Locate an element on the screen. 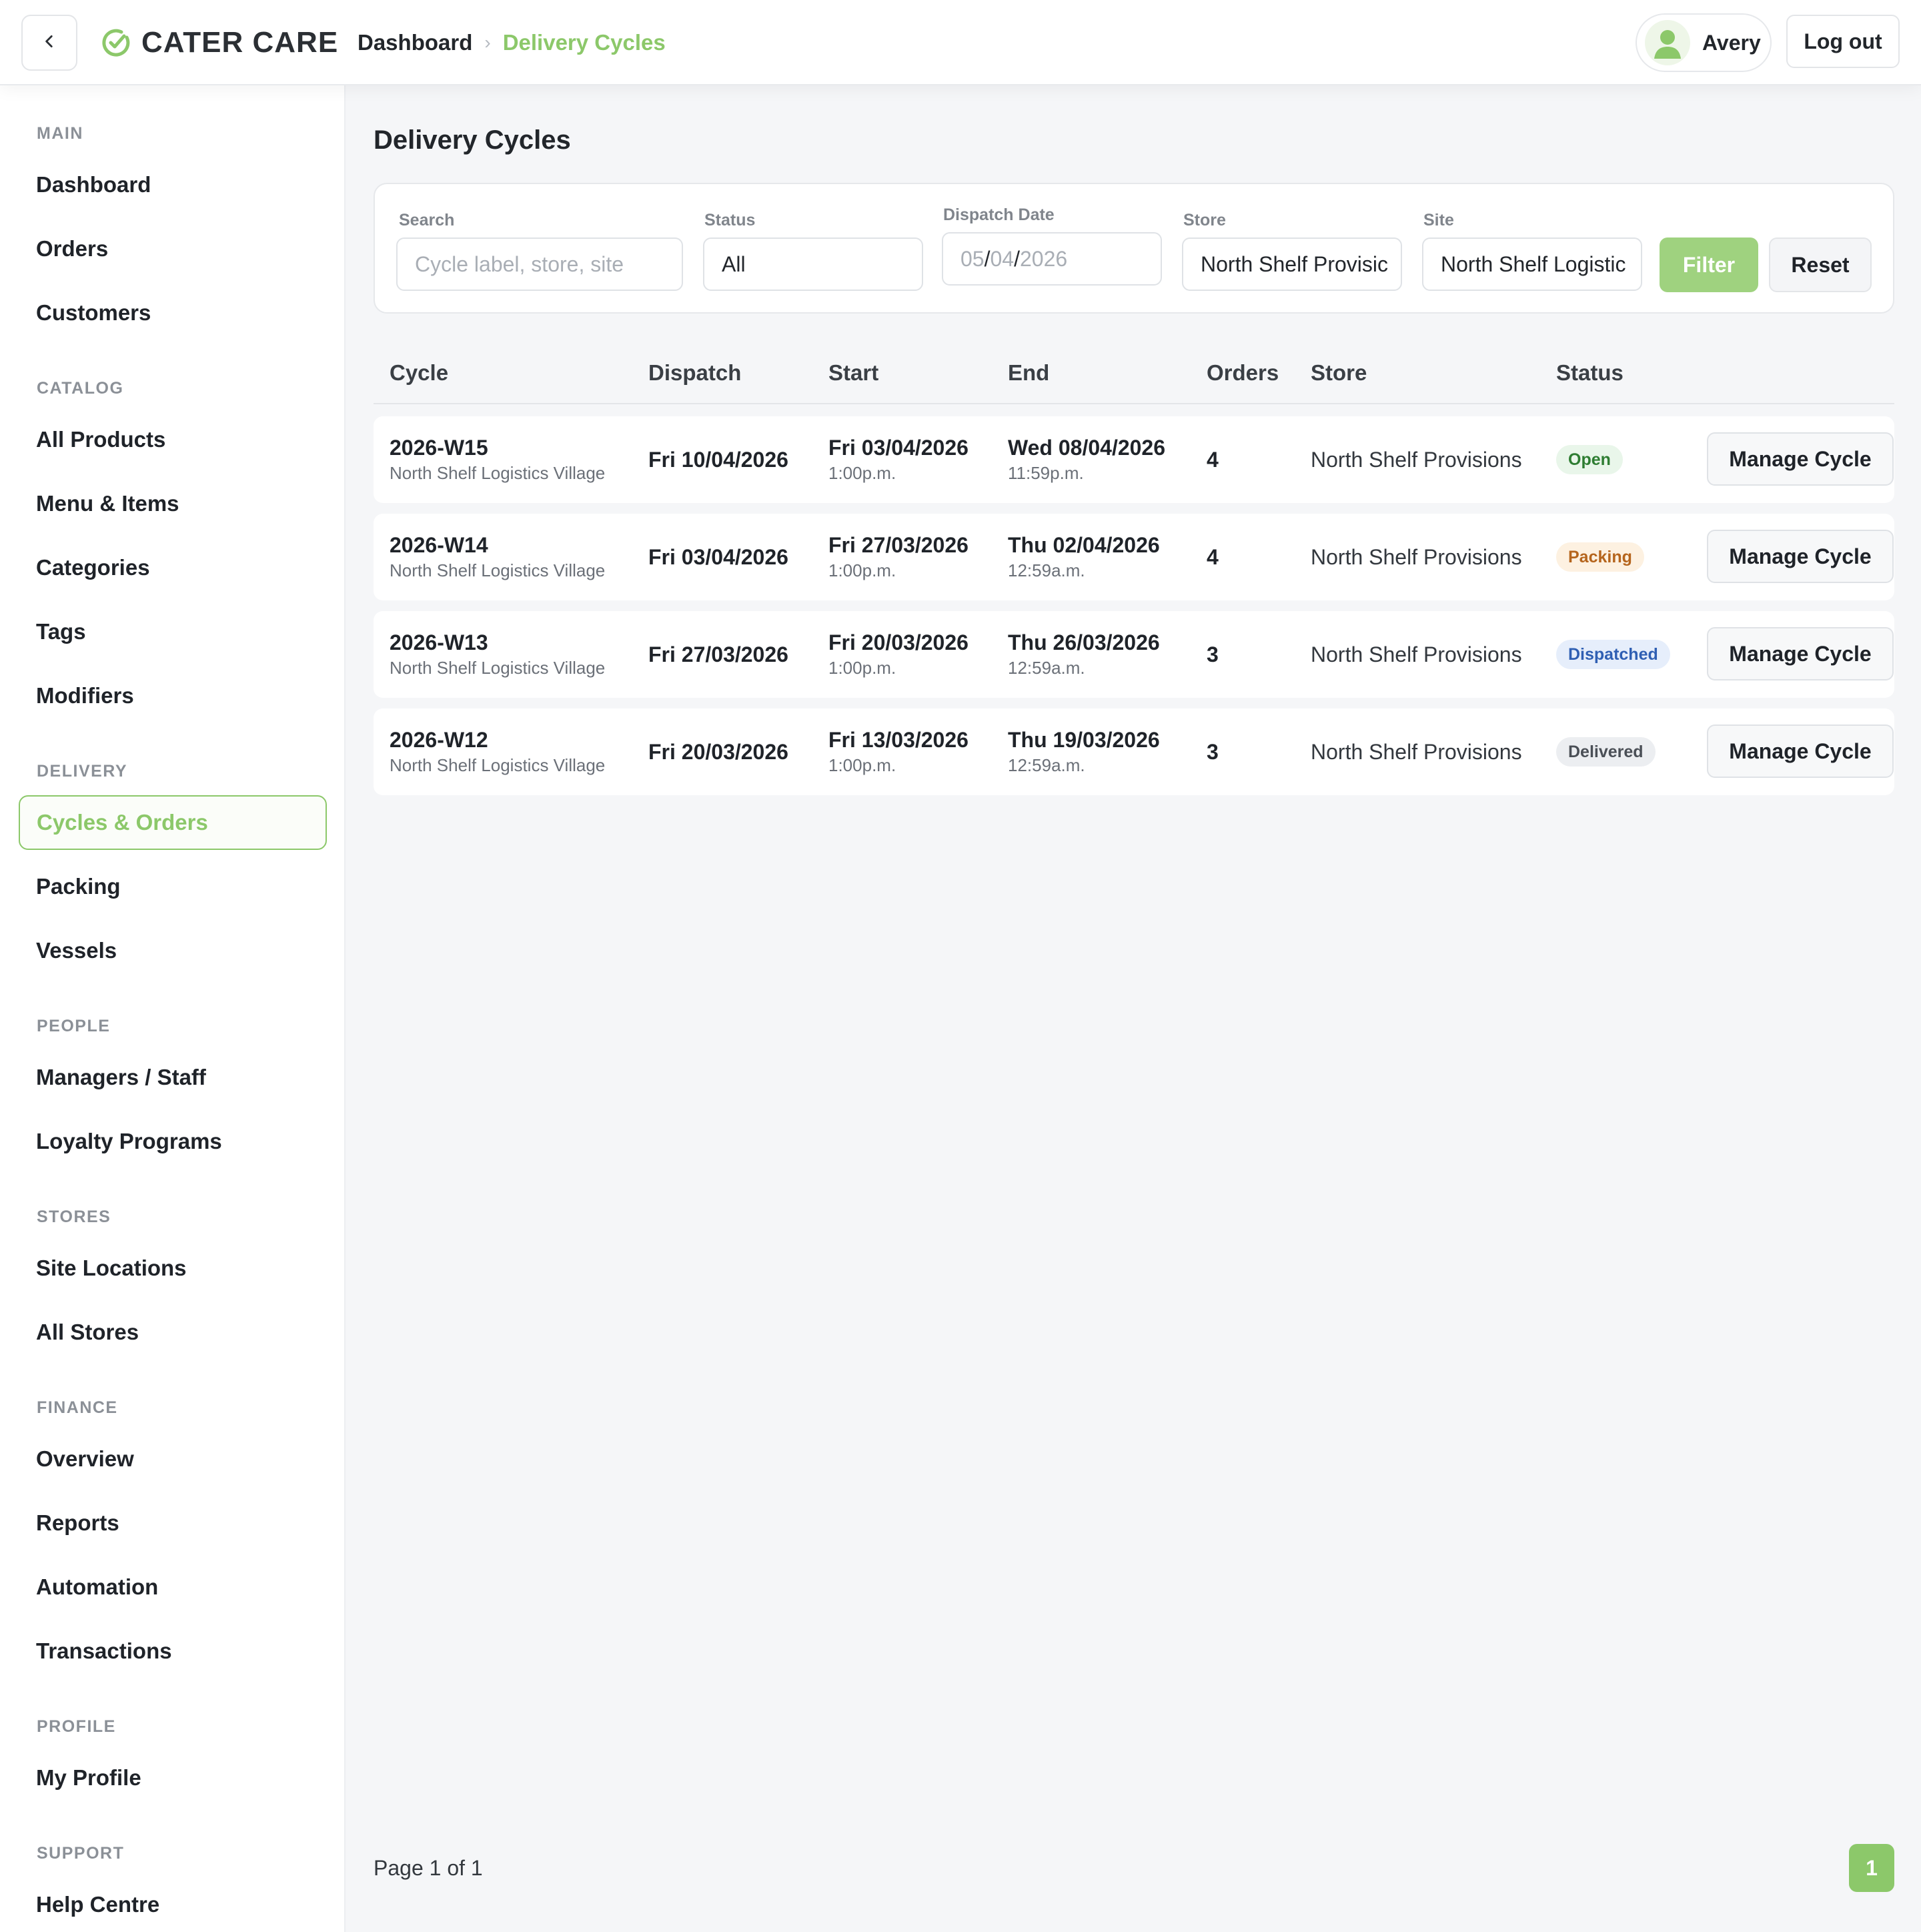 This screenshot has height=1932, width=1921. store-input: North Shelf Provisic is located at coordinates (1292, 264).